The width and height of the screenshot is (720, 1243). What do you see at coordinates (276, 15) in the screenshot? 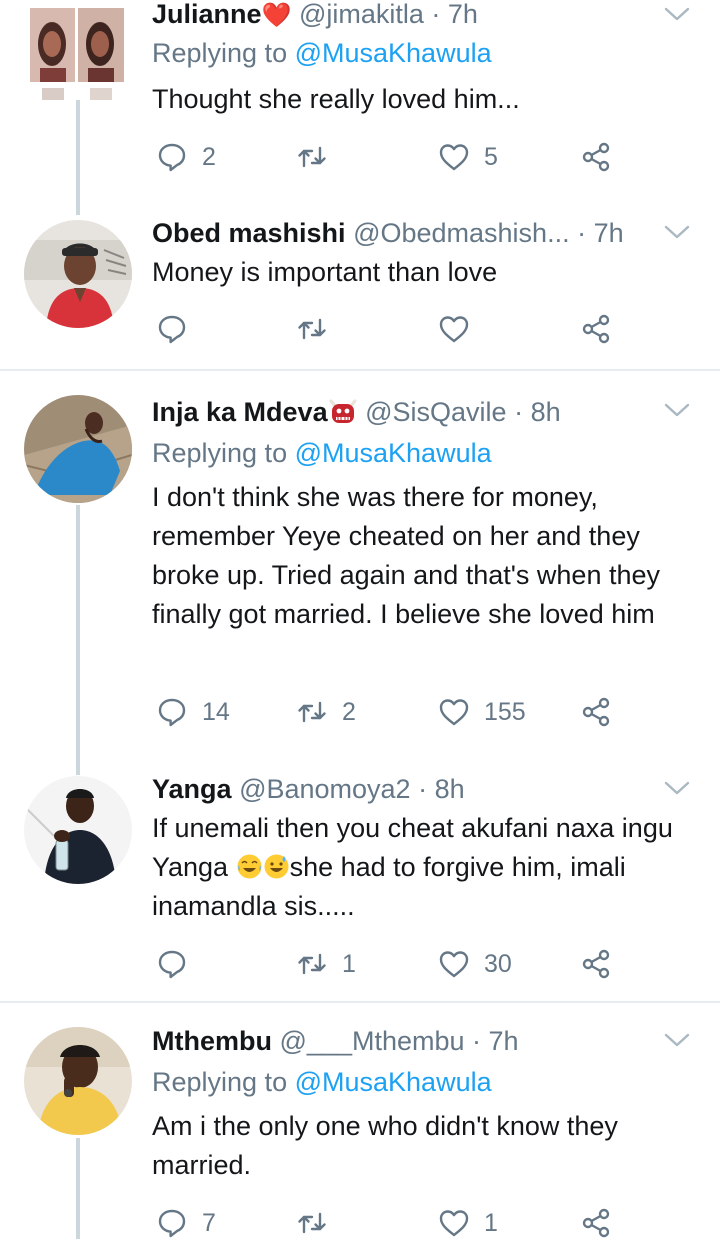
I see `heart-emoji-icon: ❤️` at bounding box center [276, 15].